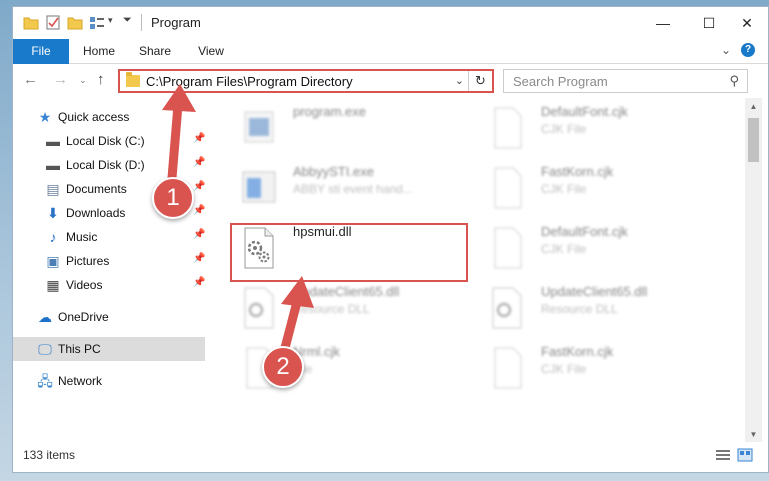  Describe the element at coordinates (748, 50) in the screenshot. I see `help-icon: ?` at that location.